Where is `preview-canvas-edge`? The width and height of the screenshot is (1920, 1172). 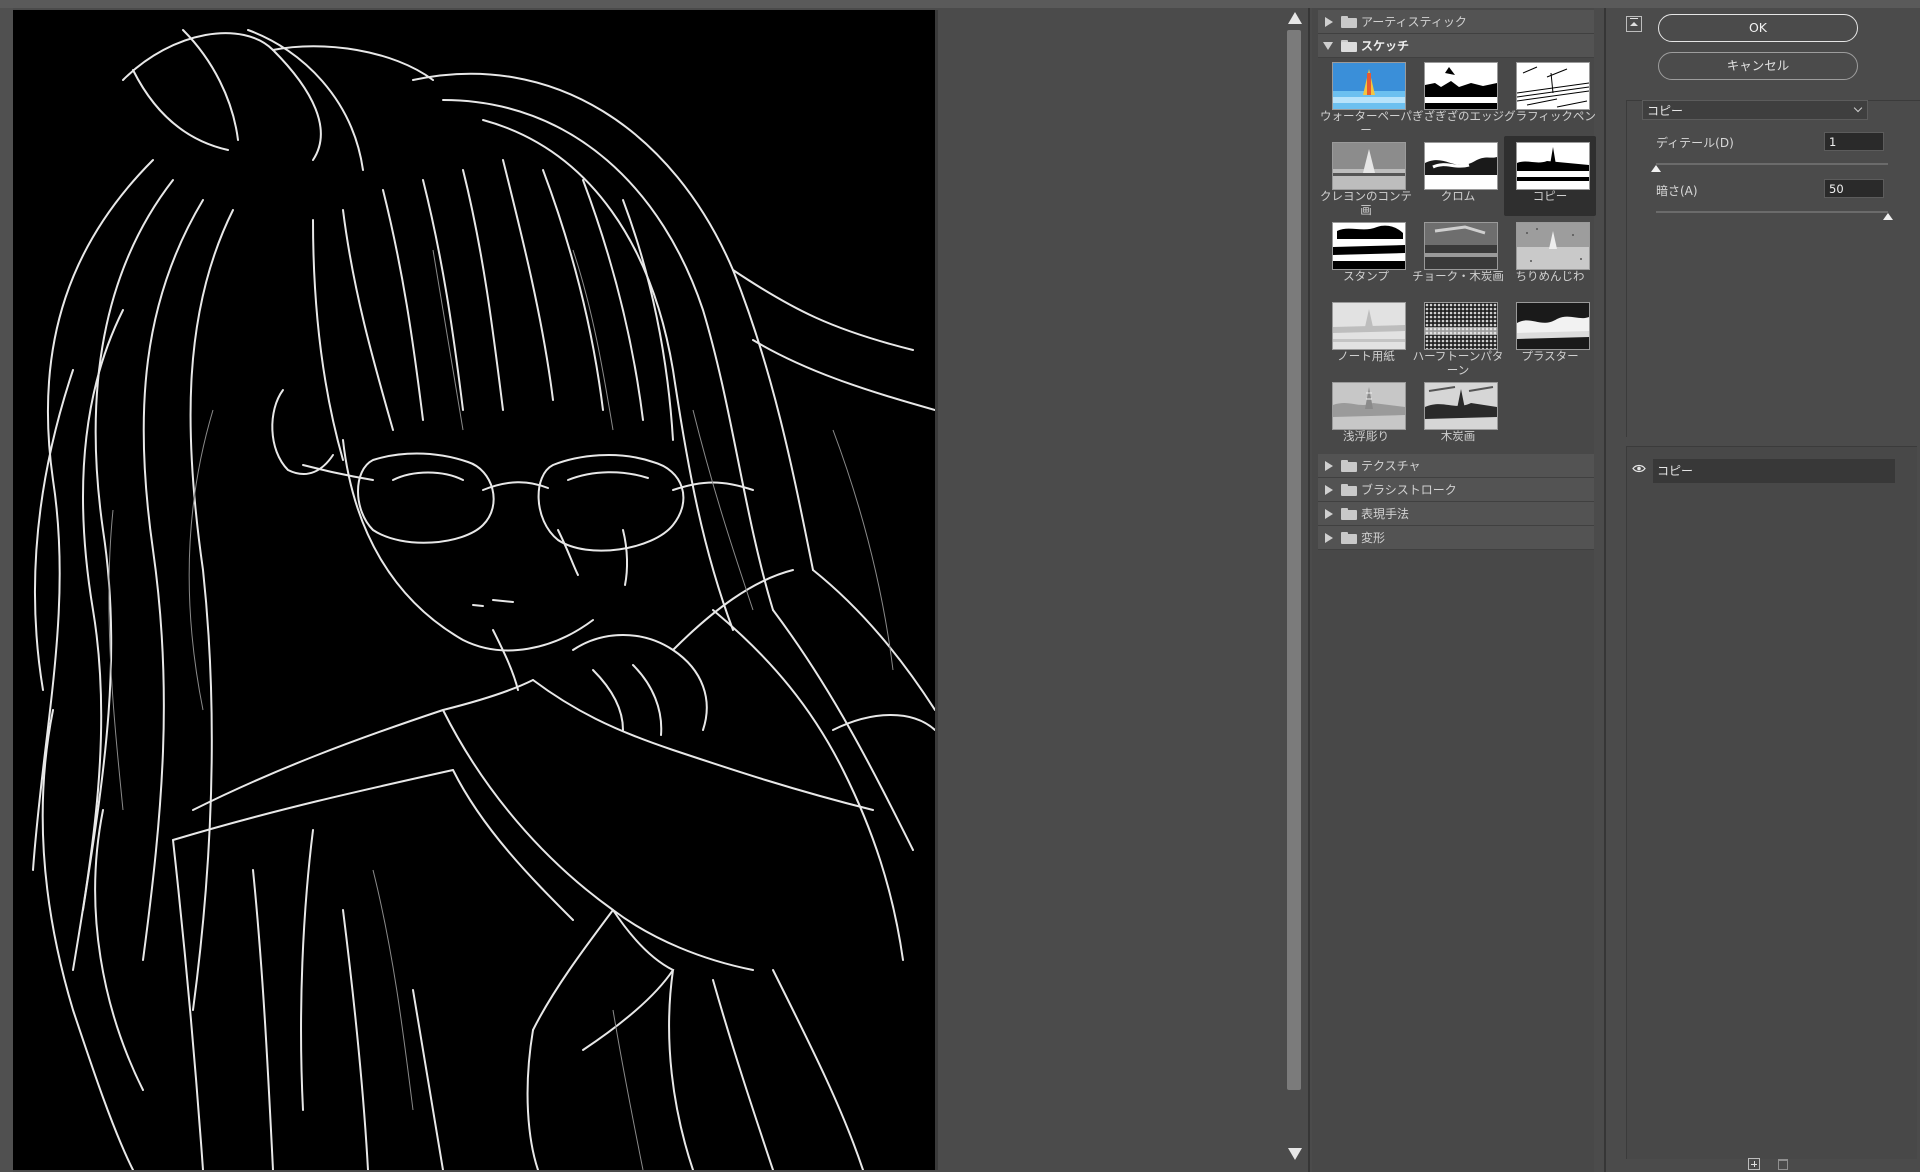
preview-canvas-edge is located at coordinates (936, 590).